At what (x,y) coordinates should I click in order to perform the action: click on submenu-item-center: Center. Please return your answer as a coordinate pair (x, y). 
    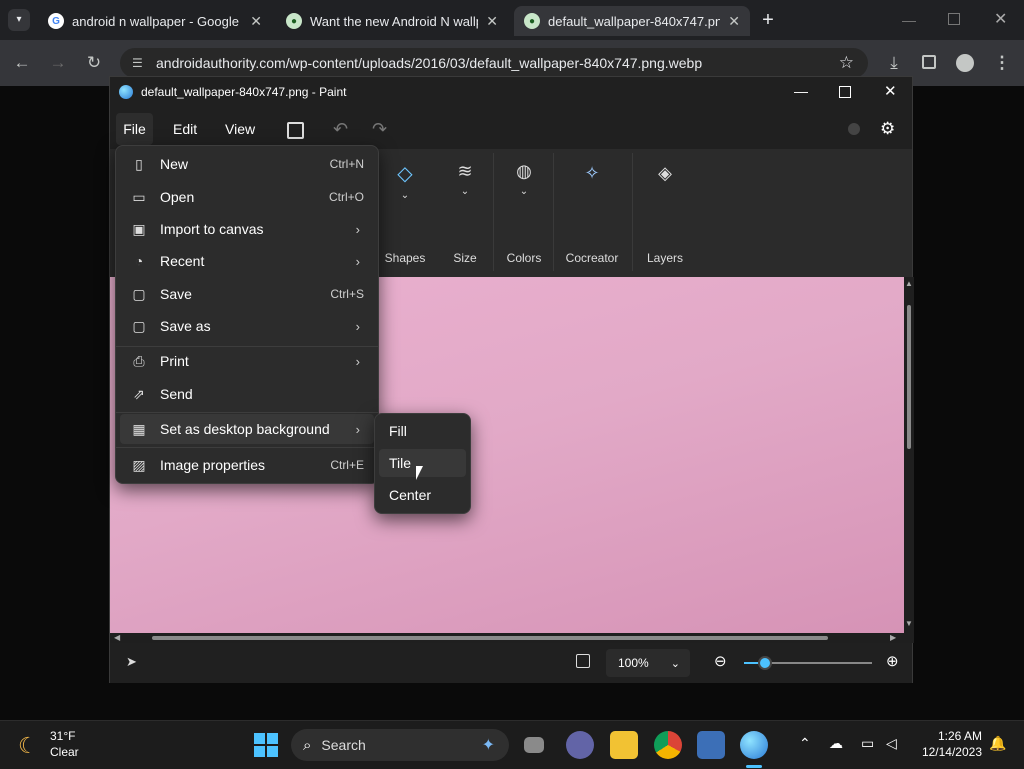
    Looking at the image, I should click on (422, 495).